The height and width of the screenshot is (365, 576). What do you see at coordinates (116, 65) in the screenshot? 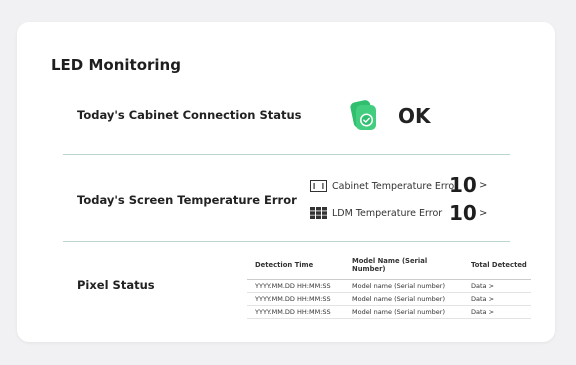
I see `page-title: LED Monitoring` at bounding box center [116, 65].